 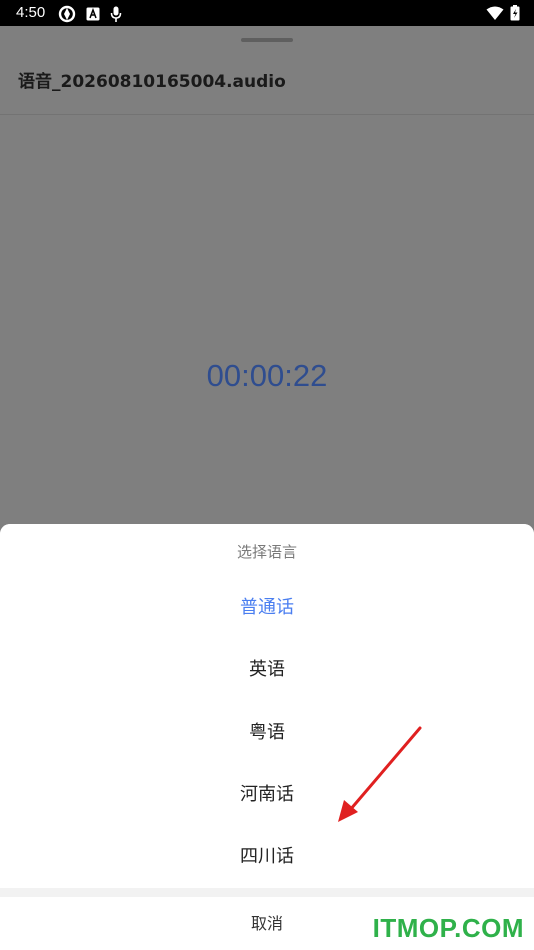 I want to click on status-bar: 4:50, so click(x=267, y=13).